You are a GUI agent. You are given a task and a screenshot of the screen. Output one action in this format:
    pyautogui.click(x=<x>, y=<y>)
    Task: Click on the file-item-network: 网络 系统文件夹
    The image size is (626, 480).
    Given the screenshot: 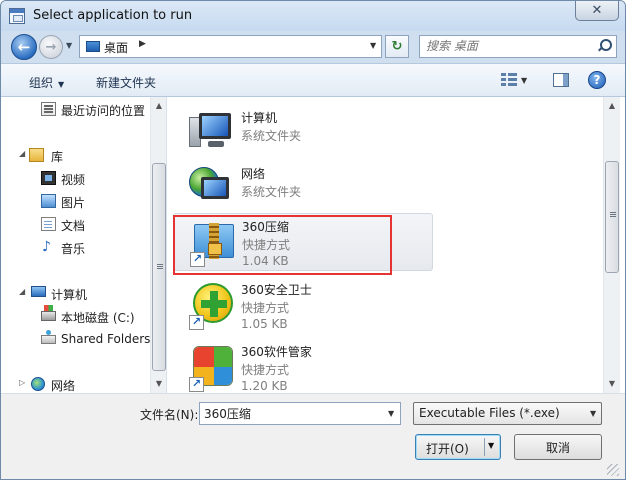 What is the action you would take?
    pyautogui.click(x=303, y=187)
    